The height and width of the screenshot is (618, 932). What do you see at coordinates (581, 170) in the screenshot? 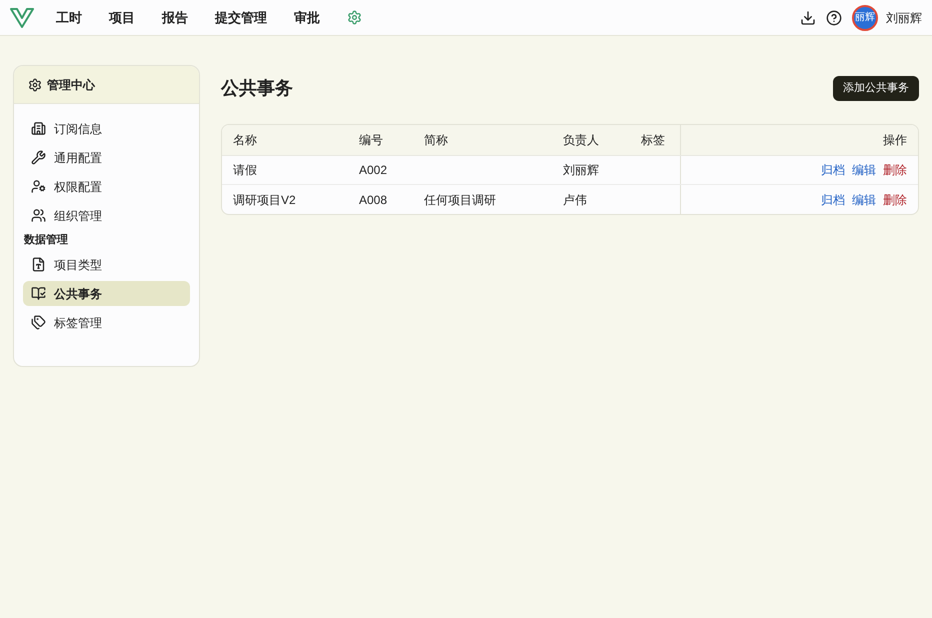
I see `table-cell: 刘丽辉` at bounding box center [581, 170].